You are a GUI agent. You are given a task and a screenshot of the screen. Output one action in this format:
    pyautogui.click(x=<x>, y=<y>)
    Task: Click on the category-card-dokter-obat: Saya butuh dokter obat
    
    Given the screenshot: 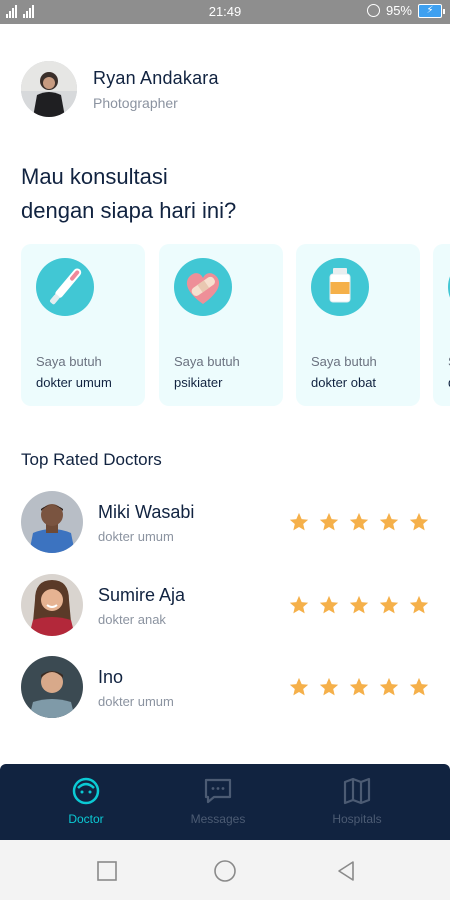 What is the action you would take?
    pyautogui.click(x=358, y=325)
    